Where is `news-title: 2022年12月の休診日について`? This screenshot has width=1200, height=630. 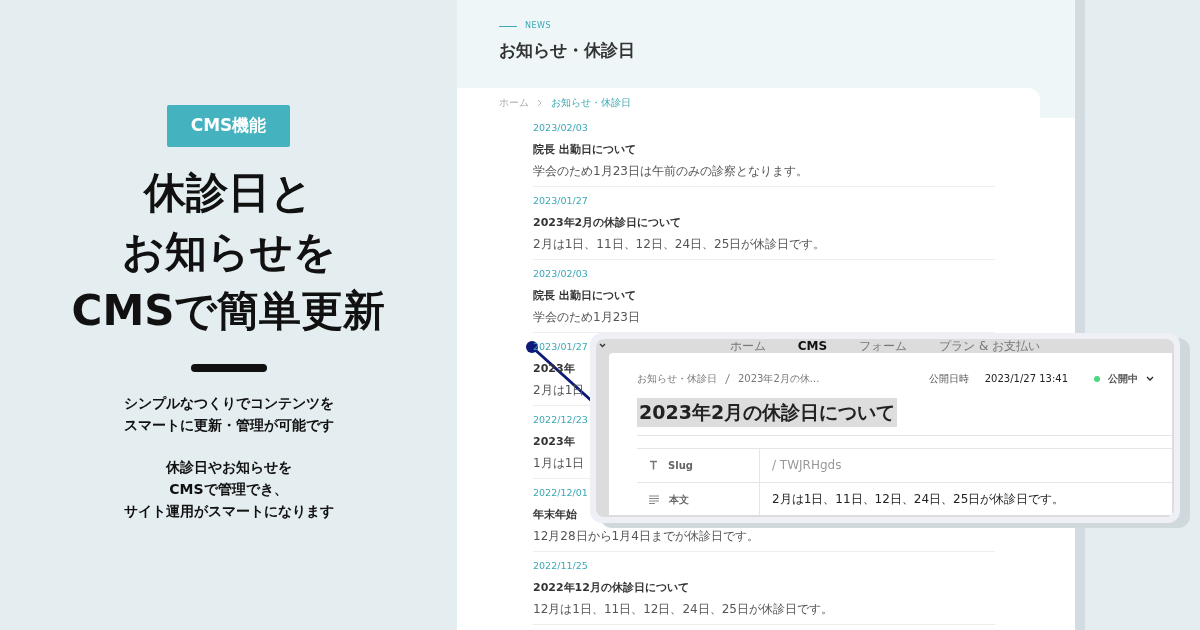 news-title: 2022年12月の休診日について is located at coordinates (611, 588).